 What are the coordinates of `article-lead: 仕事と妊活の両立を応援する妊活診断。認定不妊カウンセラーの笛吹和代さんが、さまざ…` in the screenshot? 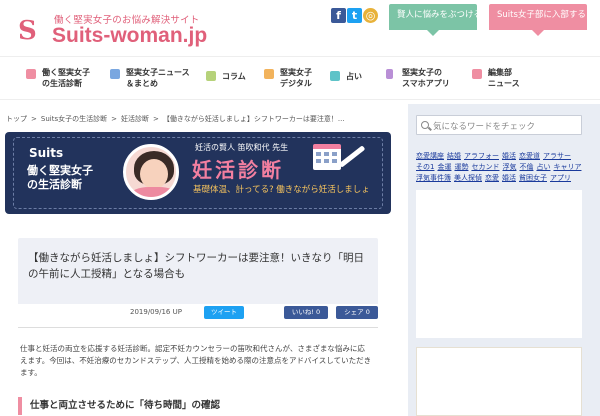 It's located at (196, 360).